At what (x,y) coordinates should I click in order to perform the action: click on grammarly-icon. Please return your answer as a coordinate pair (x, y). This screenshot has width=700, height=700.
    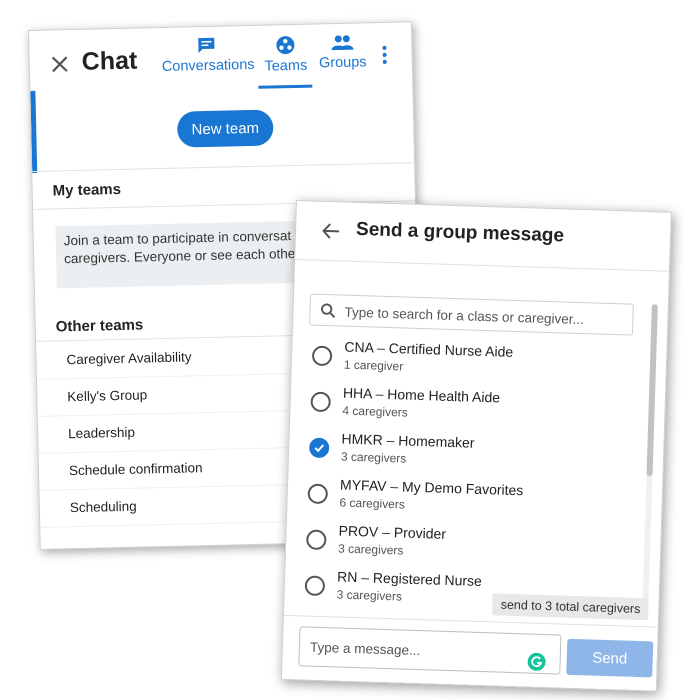
    Looking at the image, I should click on (536, 662).